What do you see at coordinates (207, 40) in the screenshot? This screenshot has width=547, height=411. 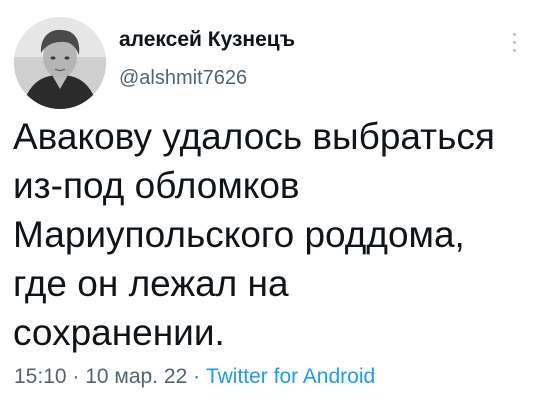 I see `author-name: алексей Кузнецъ` at bounding box center [207, 40].